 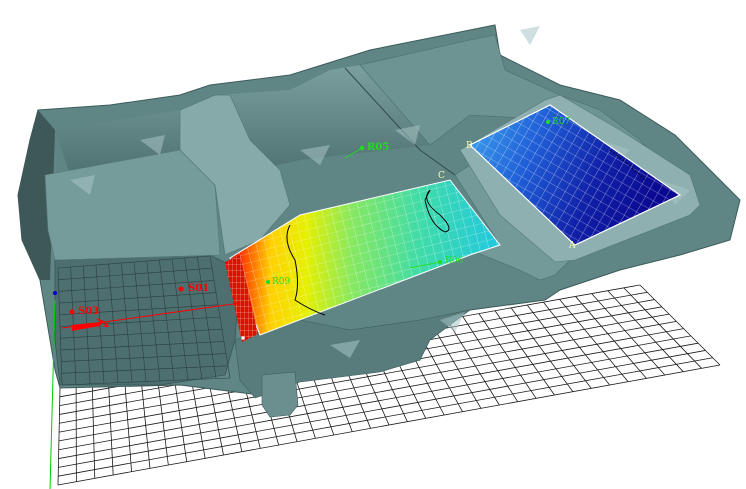 What do you see at coordinates (198, 288) in the screenshot?
I see `sensor-s01-label: S01` at bounding box center [198, 288].